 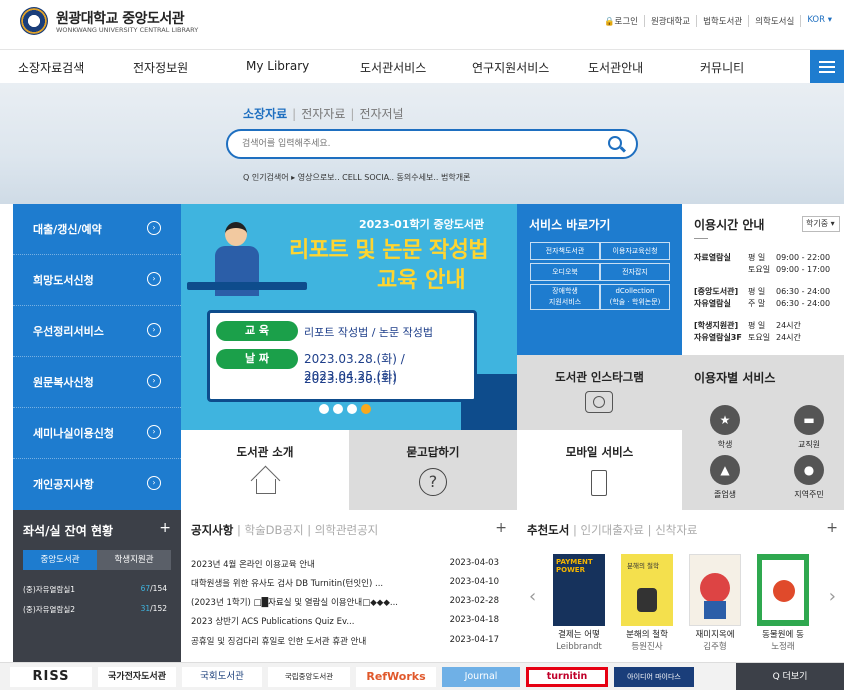 What do you see at coordinates (51, 67) in the screenshot?
I see `nav-holdings-search: 소장자료검색` at bounding box center [51, 67].